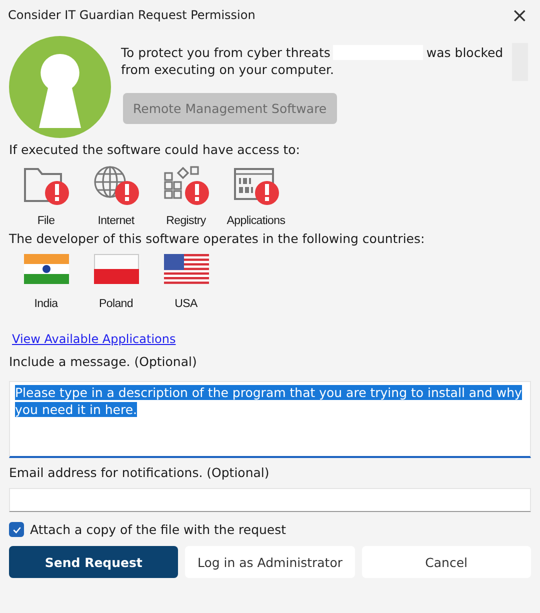 This screenshot has width=540, height=613. What do you see at coordinates (227, 69) in the screenshot?
I see `notice-text: from executing on your computer.` at bounding box center [227, 69].